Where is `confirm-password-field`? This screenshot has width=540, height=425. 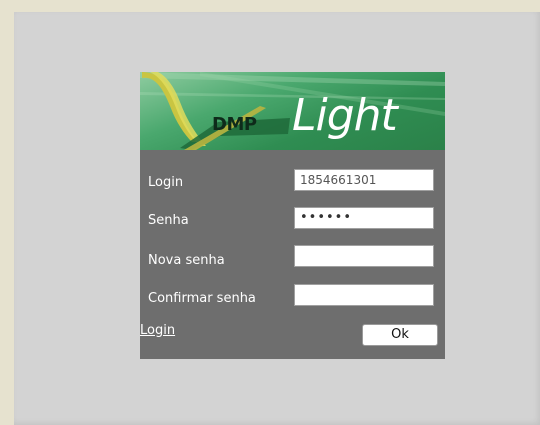 confirm-password-field is located at coordinates (364, 295).